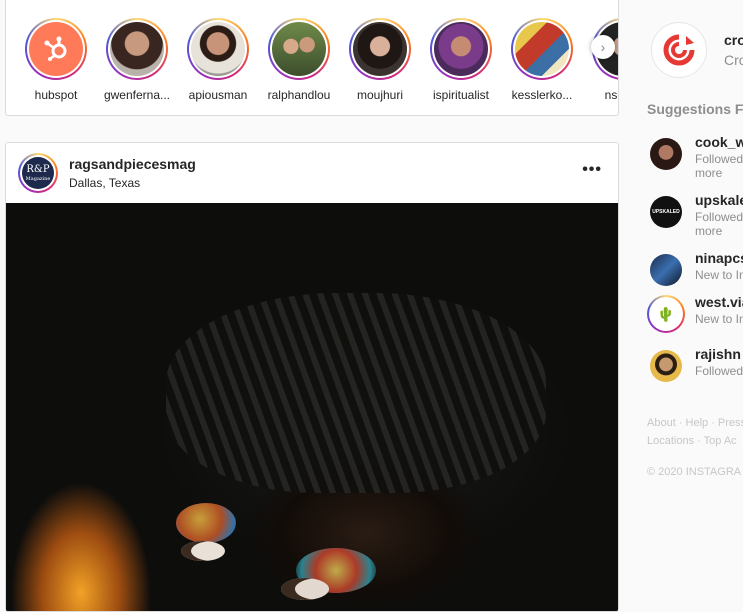 The width and height of the screenshot is (743, 612). What do you see at coordinates (719, 302) in the screenshot?
I see `suggestion-username: west.via` at bounding box center [719, 302].